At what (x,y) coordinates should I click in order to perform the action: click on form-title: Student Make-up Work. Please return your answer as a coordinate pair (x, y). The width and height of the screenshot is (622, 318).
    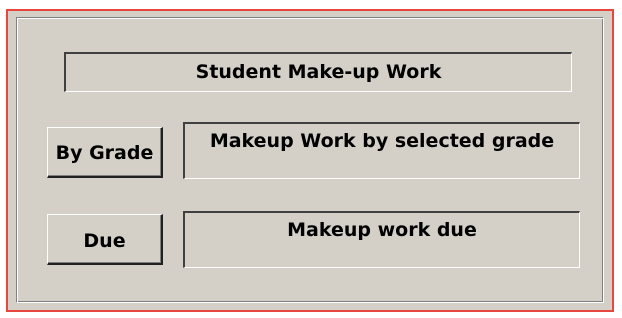
    Looking at the image, I should click on (318, 72).